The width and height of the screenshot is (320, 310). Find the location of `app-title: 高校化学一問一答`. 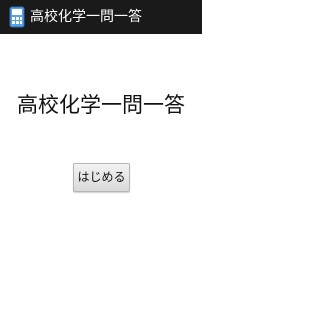

app-title: 高校化学一問一答 is located at coordinates (86, 17).